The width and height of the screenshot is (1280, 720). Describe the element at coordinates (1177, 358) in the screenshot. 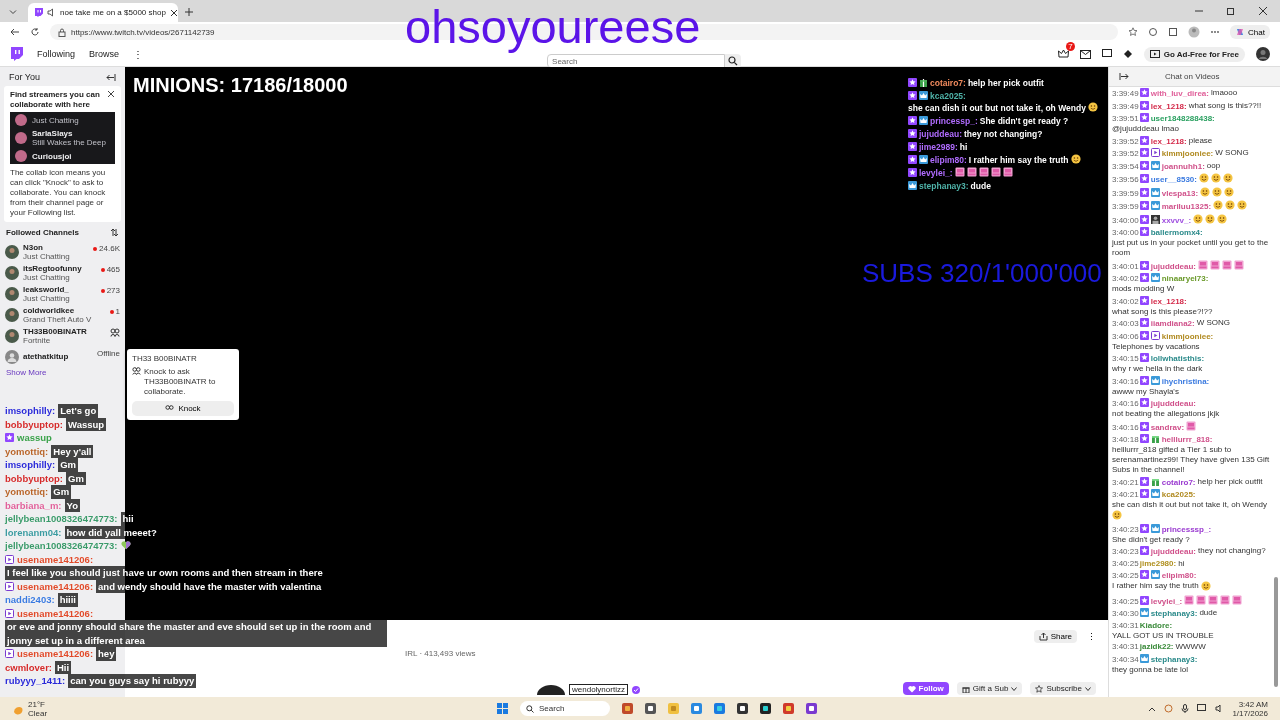

I see `chat-username: lollwhatisthis:` at that location.